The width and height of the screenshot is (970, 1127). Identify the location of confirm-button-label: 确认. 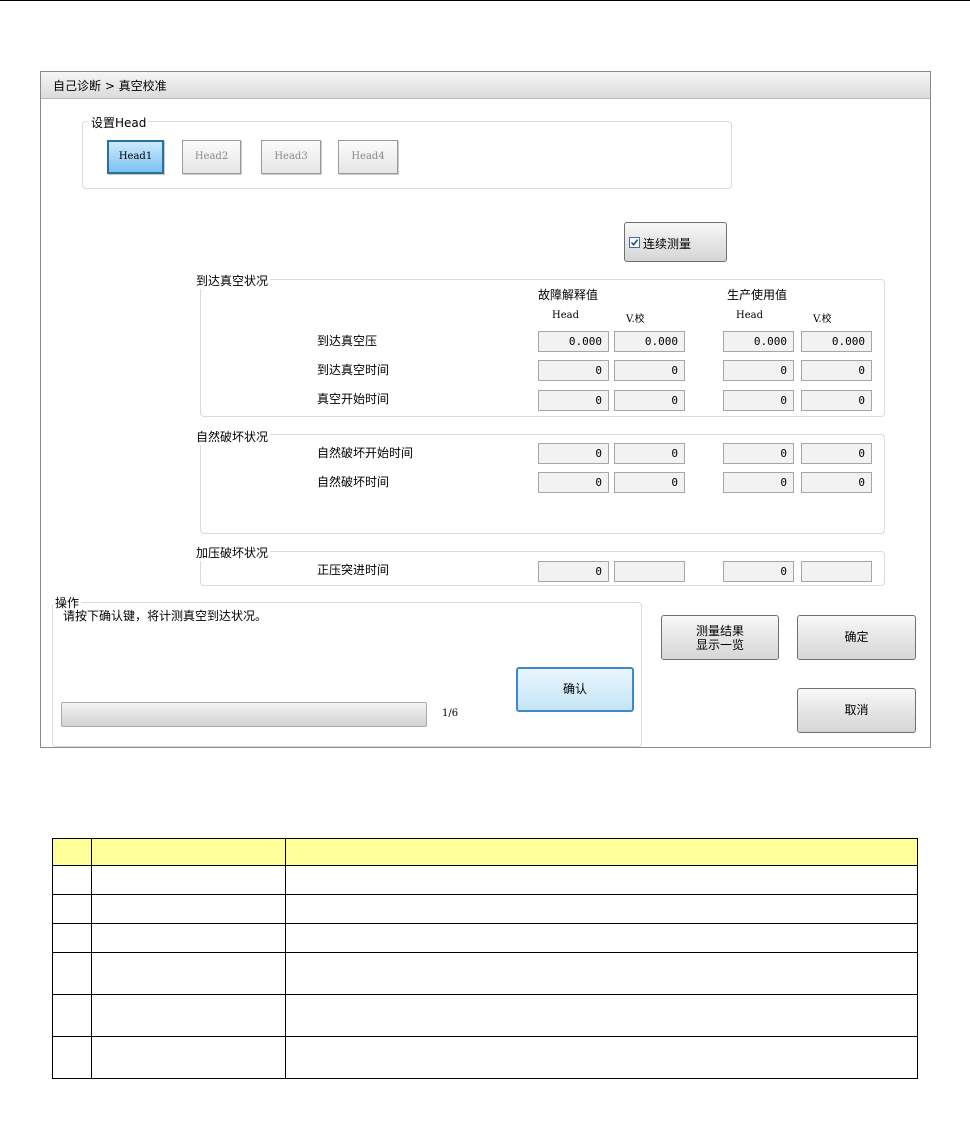
(574, 689).